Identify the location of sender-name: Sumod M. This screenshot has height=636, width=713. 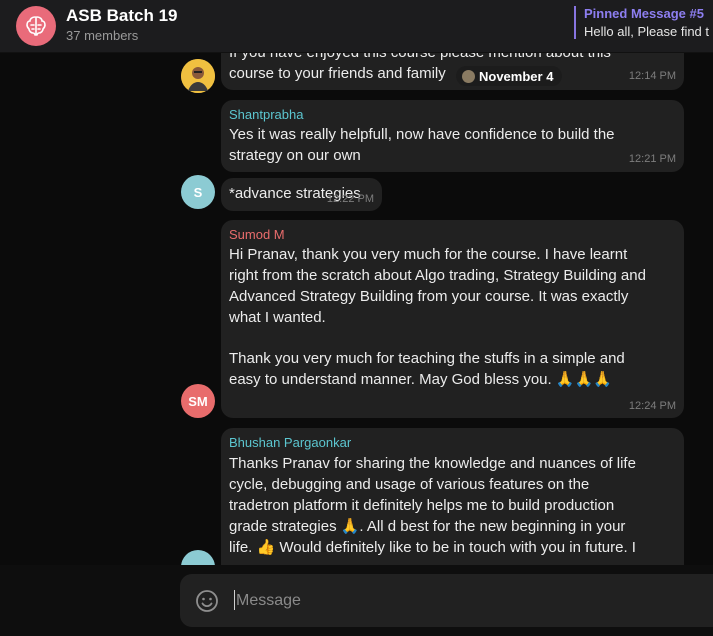
(257, 234).